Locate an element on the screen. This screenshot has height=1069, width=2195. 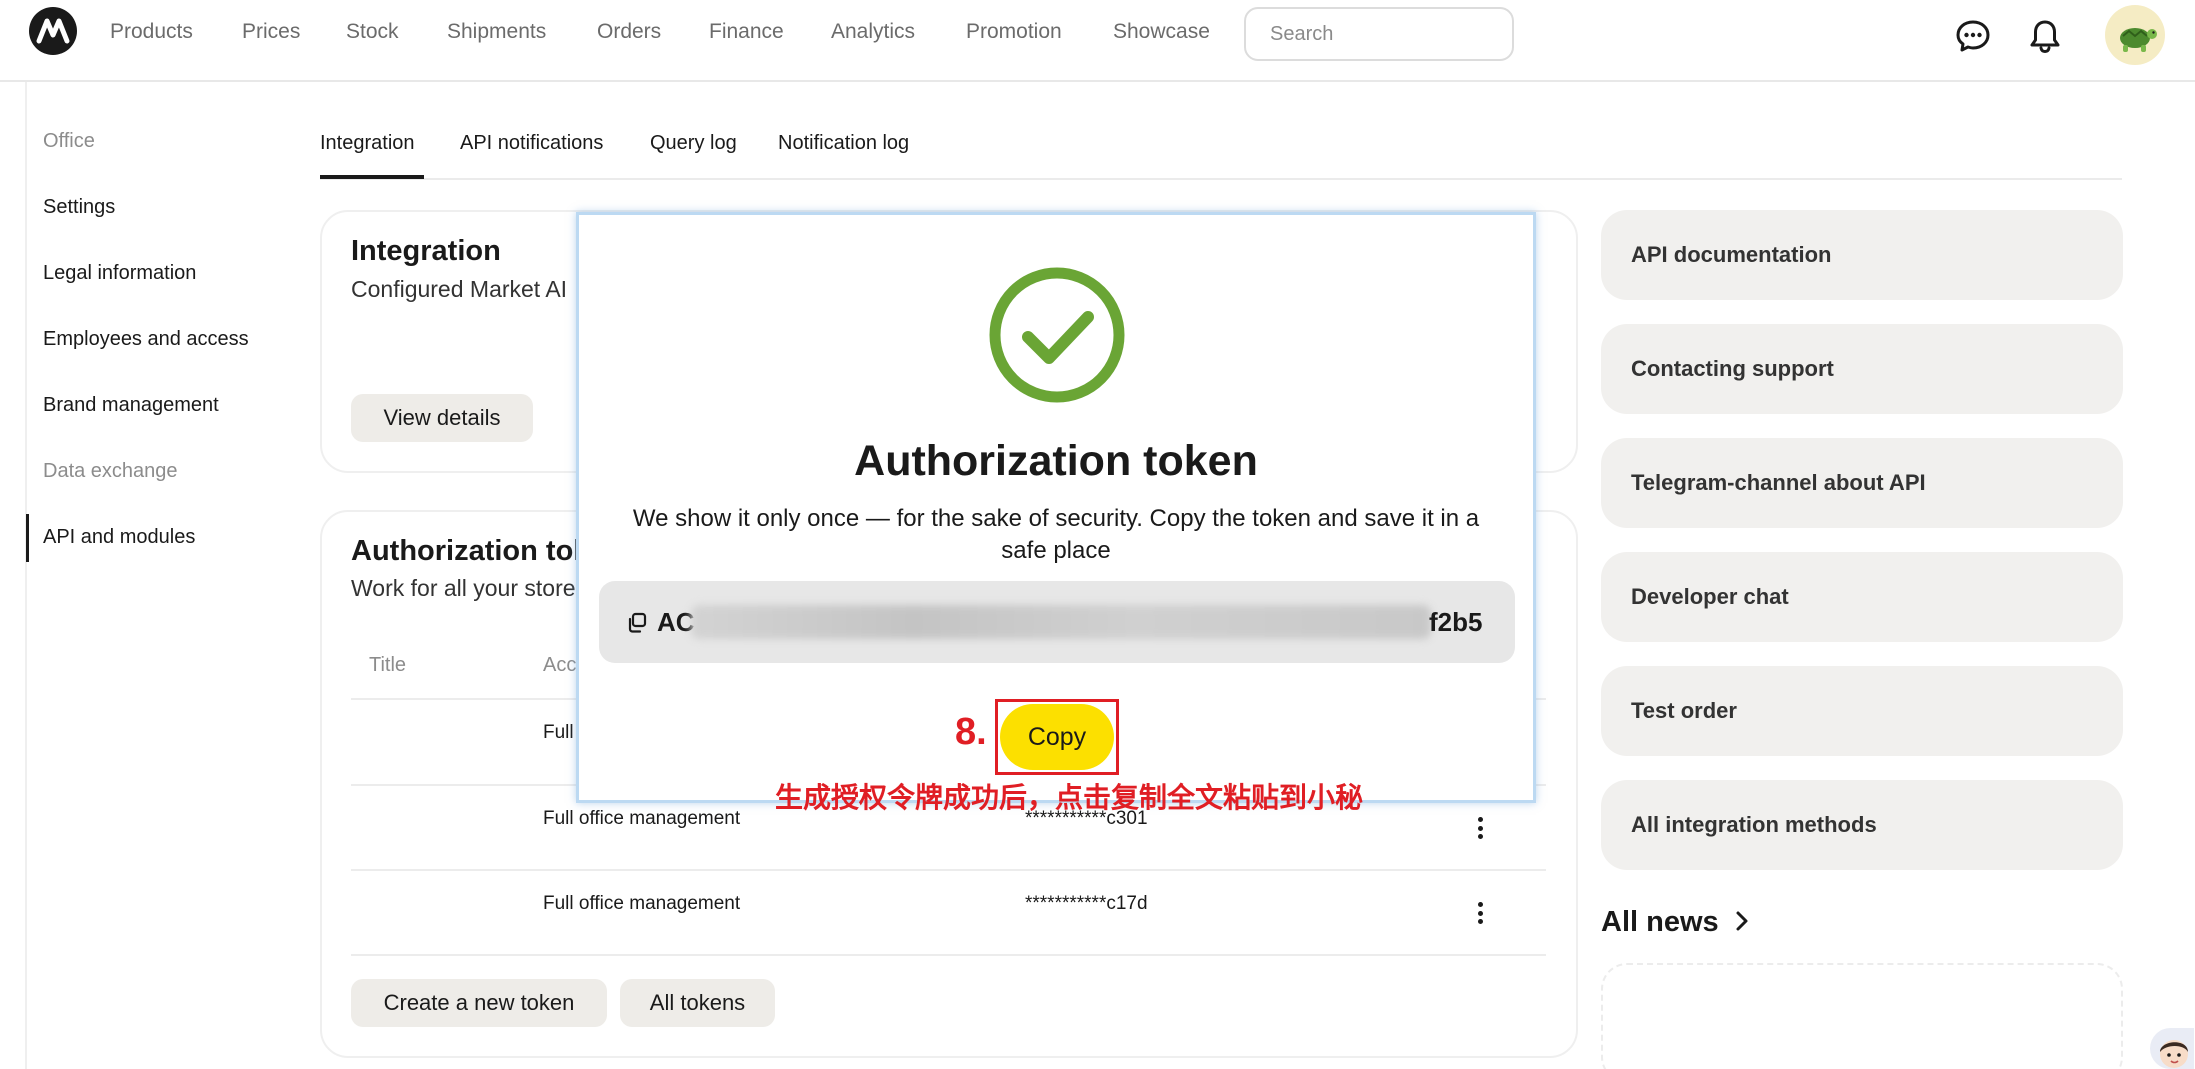
user-avatar is located at coordinates (2135, 35).